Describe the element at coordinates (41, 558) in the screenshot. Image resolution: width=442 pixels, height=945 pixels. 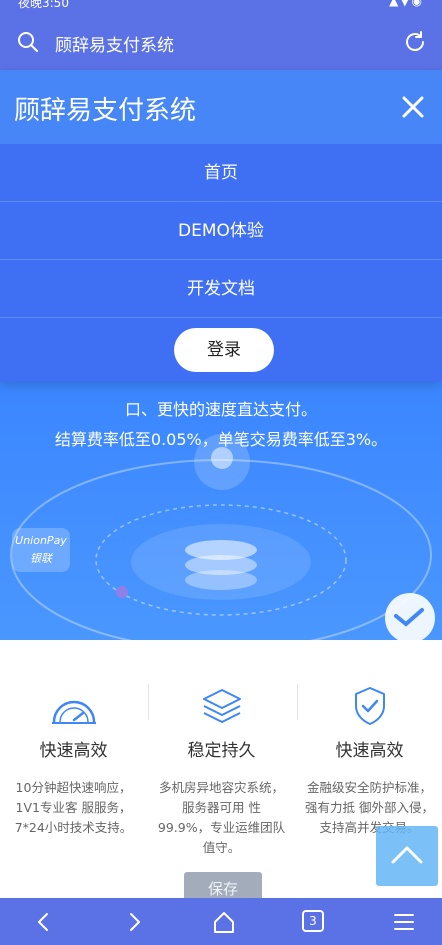
I see `unionpay-cn-label: 银联` at that location.